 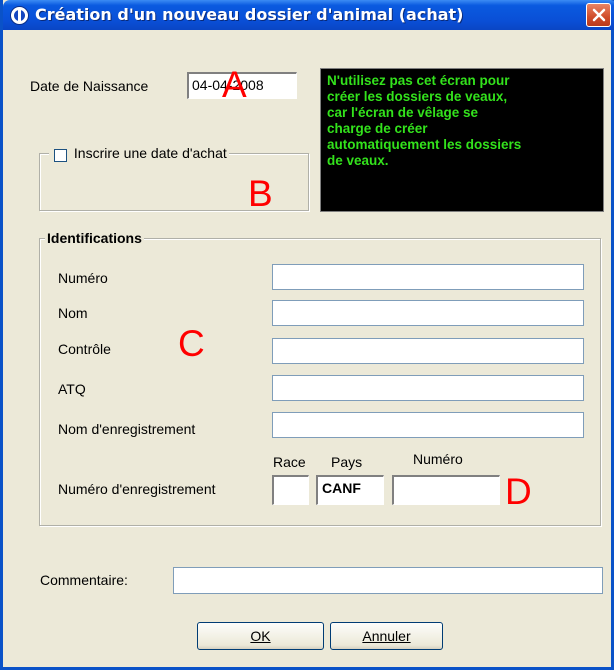 I want to click on annotation-b: B, so click(x=260, y=193).